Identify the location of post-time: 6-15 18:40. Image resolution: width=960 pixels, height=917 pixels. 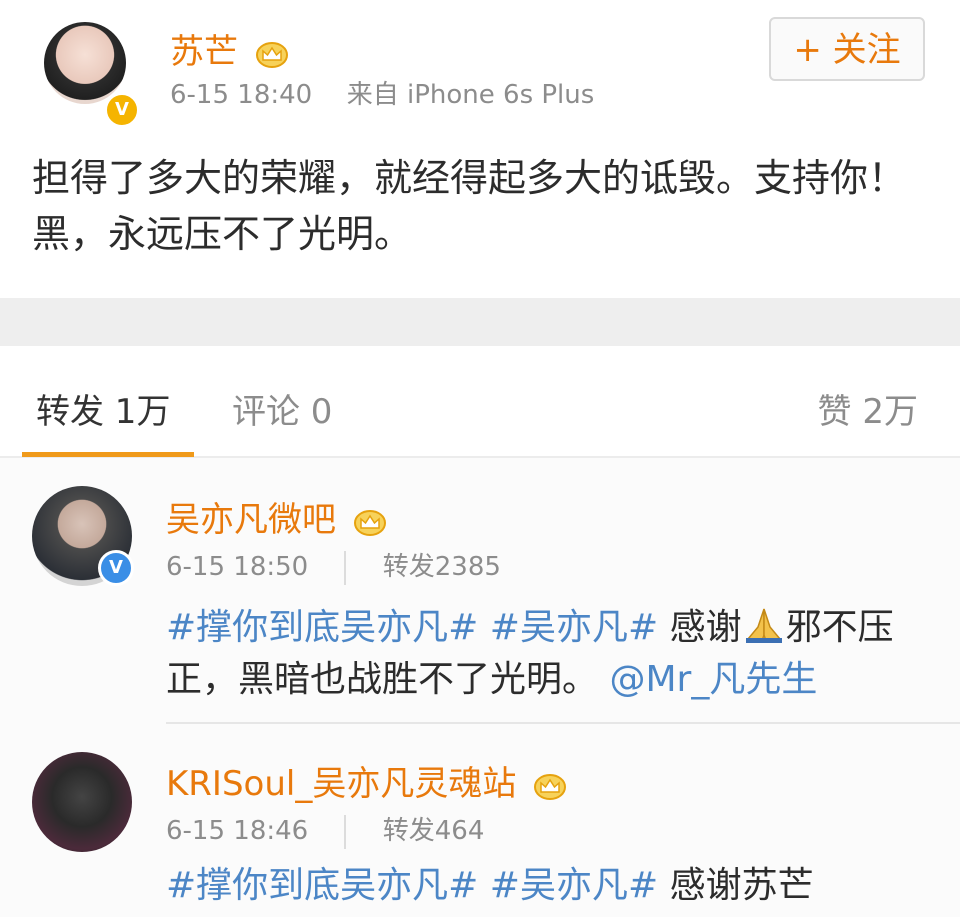
(241, 95).